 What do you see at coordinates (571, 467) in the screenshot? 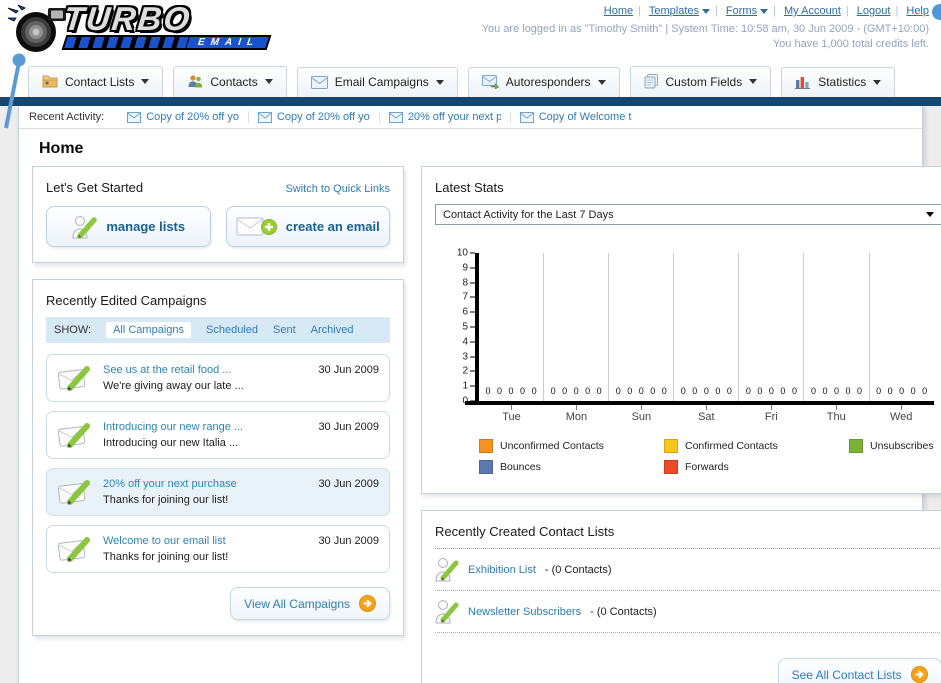
I see `legend-item: Bounces` at bounding box center [571, 467].